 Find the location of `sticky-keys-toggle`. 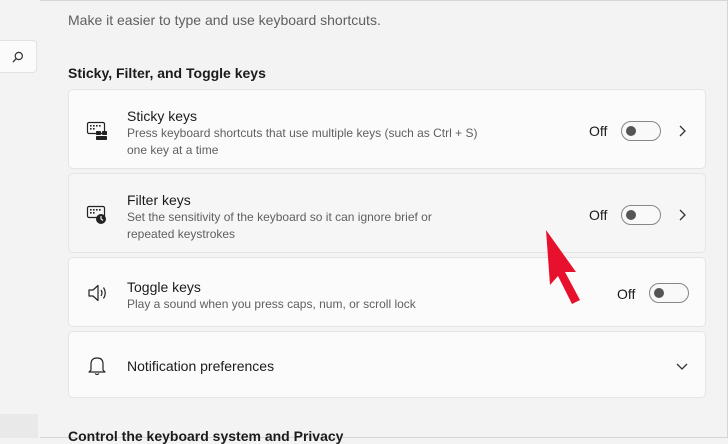

sticky-keys-toggle is located at coordinates (641, 131).